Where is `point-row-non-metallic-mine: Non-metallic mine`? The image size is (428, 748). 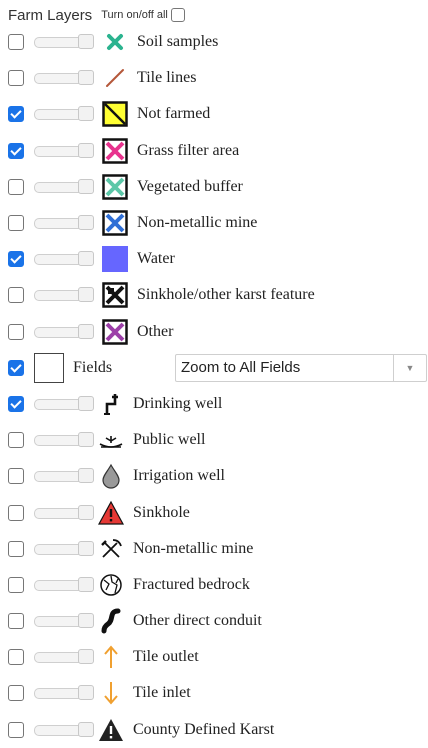 point-row-non-metallic-mine: Non-metallic mine is located at coordinates (218, 549).